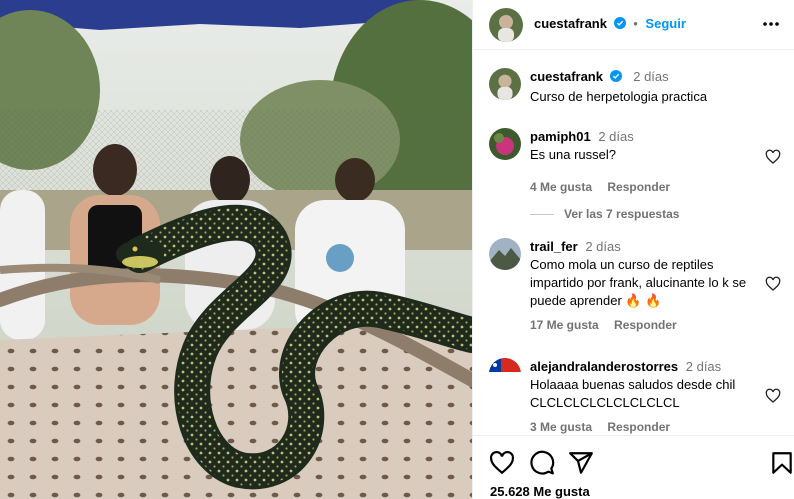 Image resolution: width=794 pixels, height=499 pixels. Describe the element at coordinates (665, 23) in the screenshot. I see `follow-button: Seguir` at that location.